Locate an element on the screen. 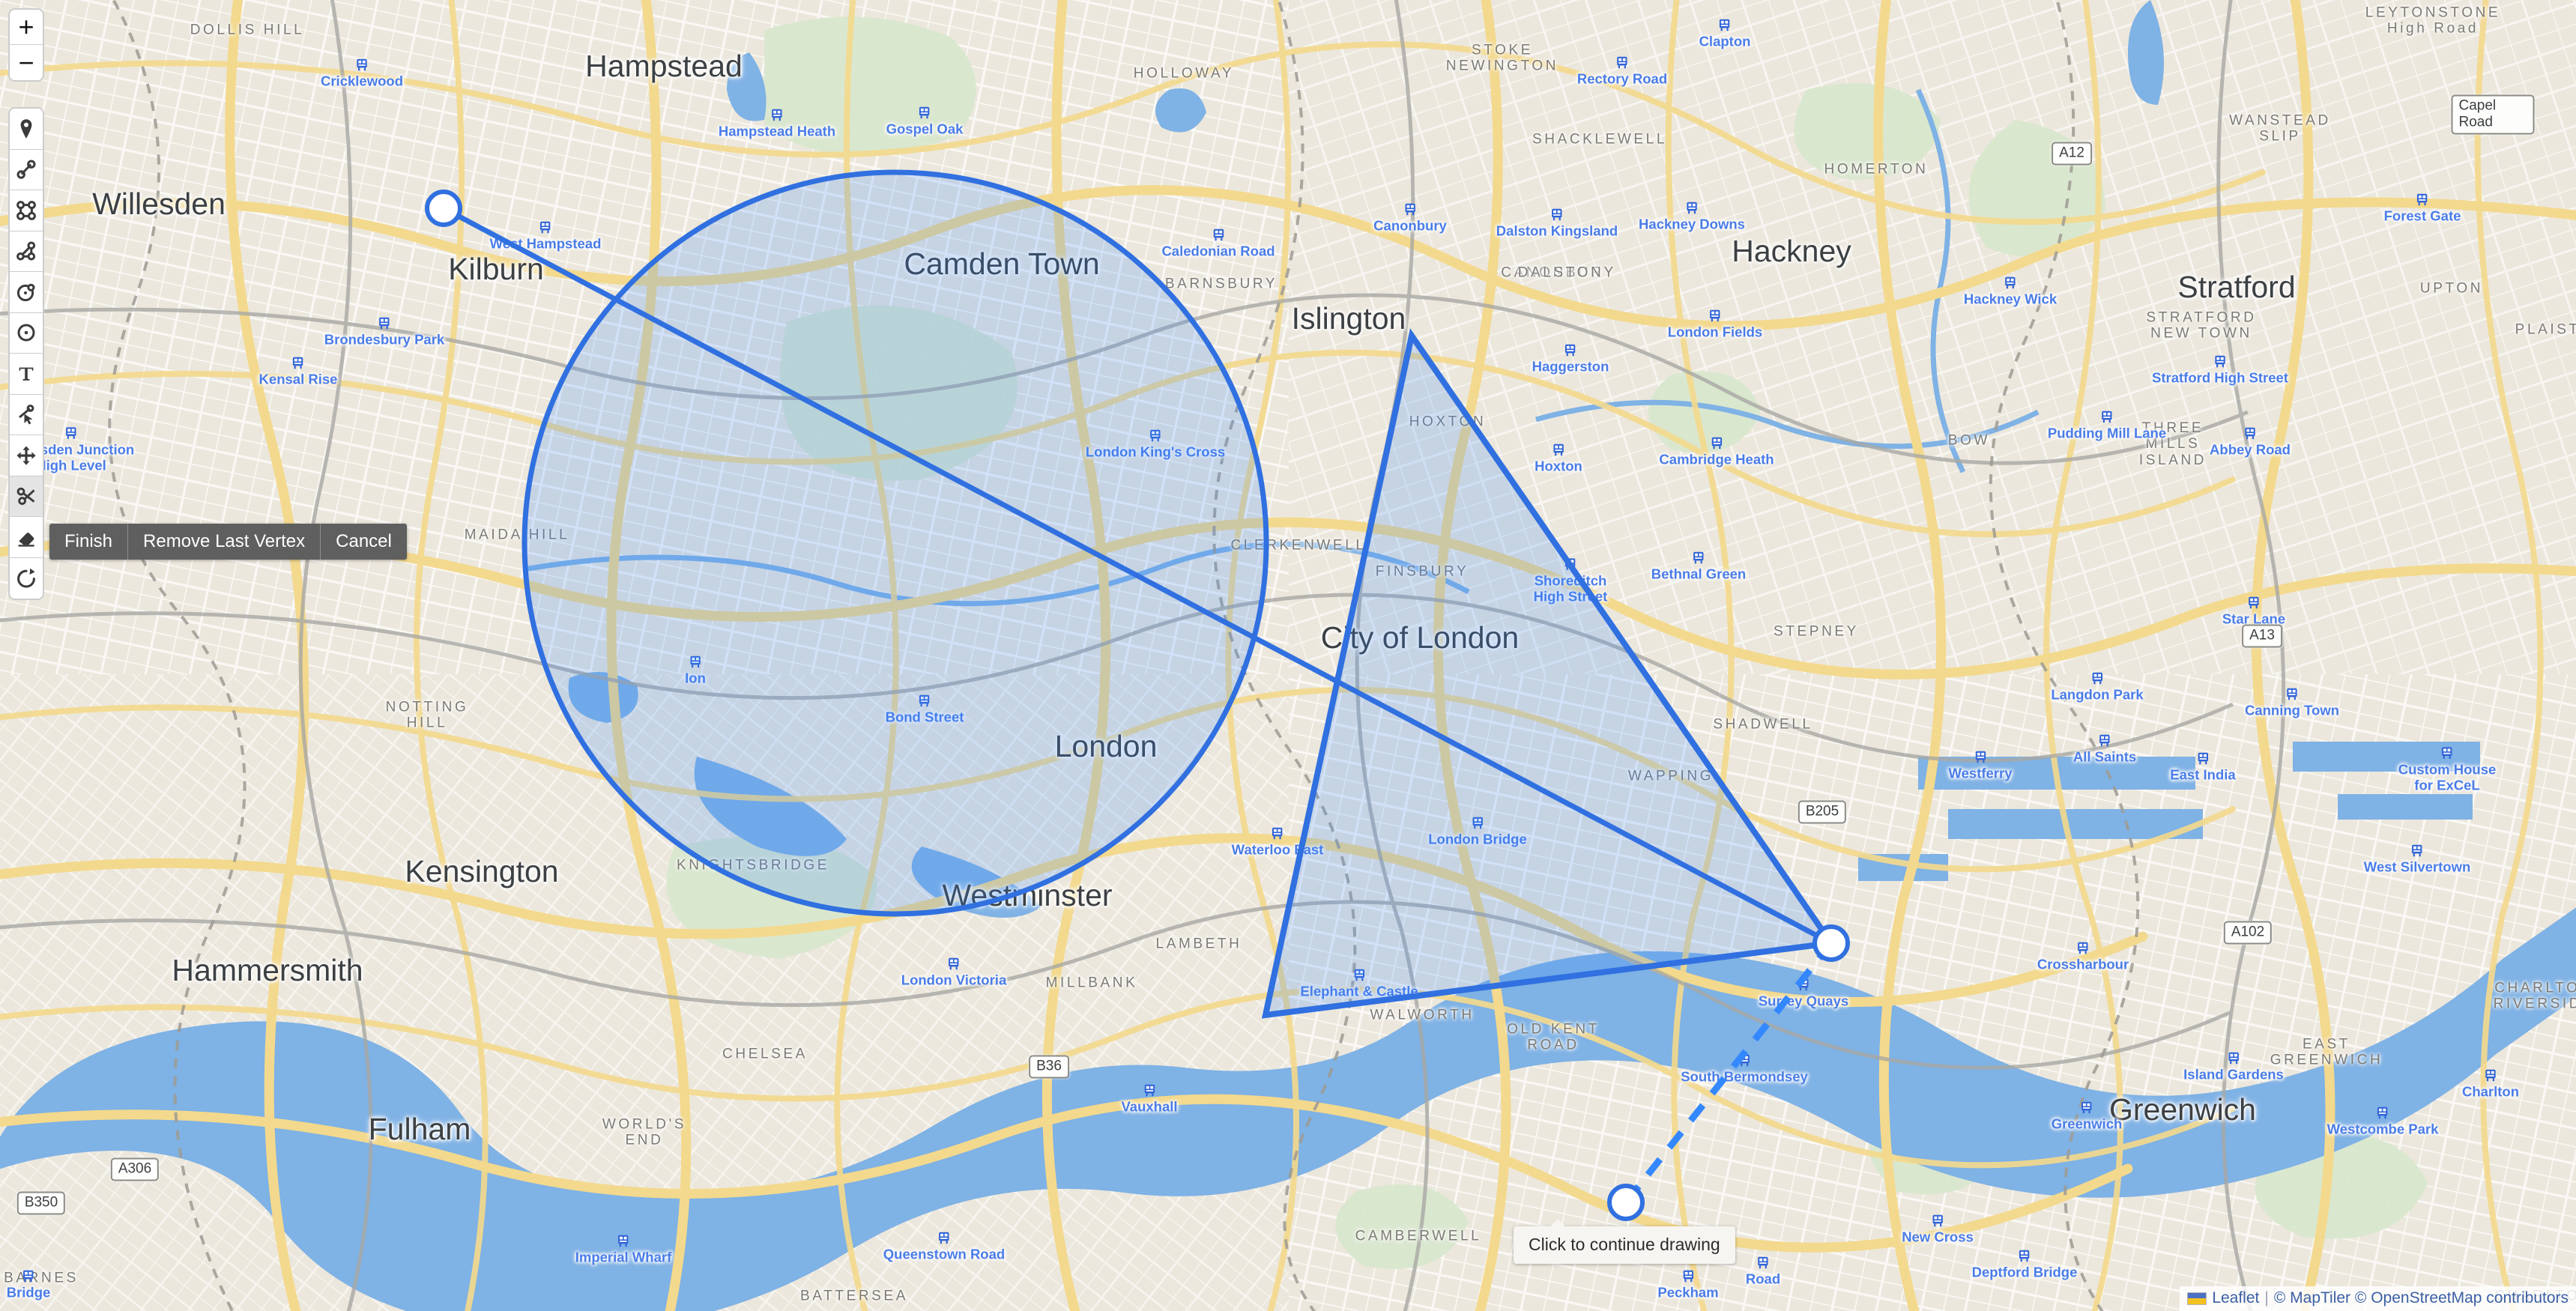  cancel-button: Cancel is located at coordinates (364, 542).